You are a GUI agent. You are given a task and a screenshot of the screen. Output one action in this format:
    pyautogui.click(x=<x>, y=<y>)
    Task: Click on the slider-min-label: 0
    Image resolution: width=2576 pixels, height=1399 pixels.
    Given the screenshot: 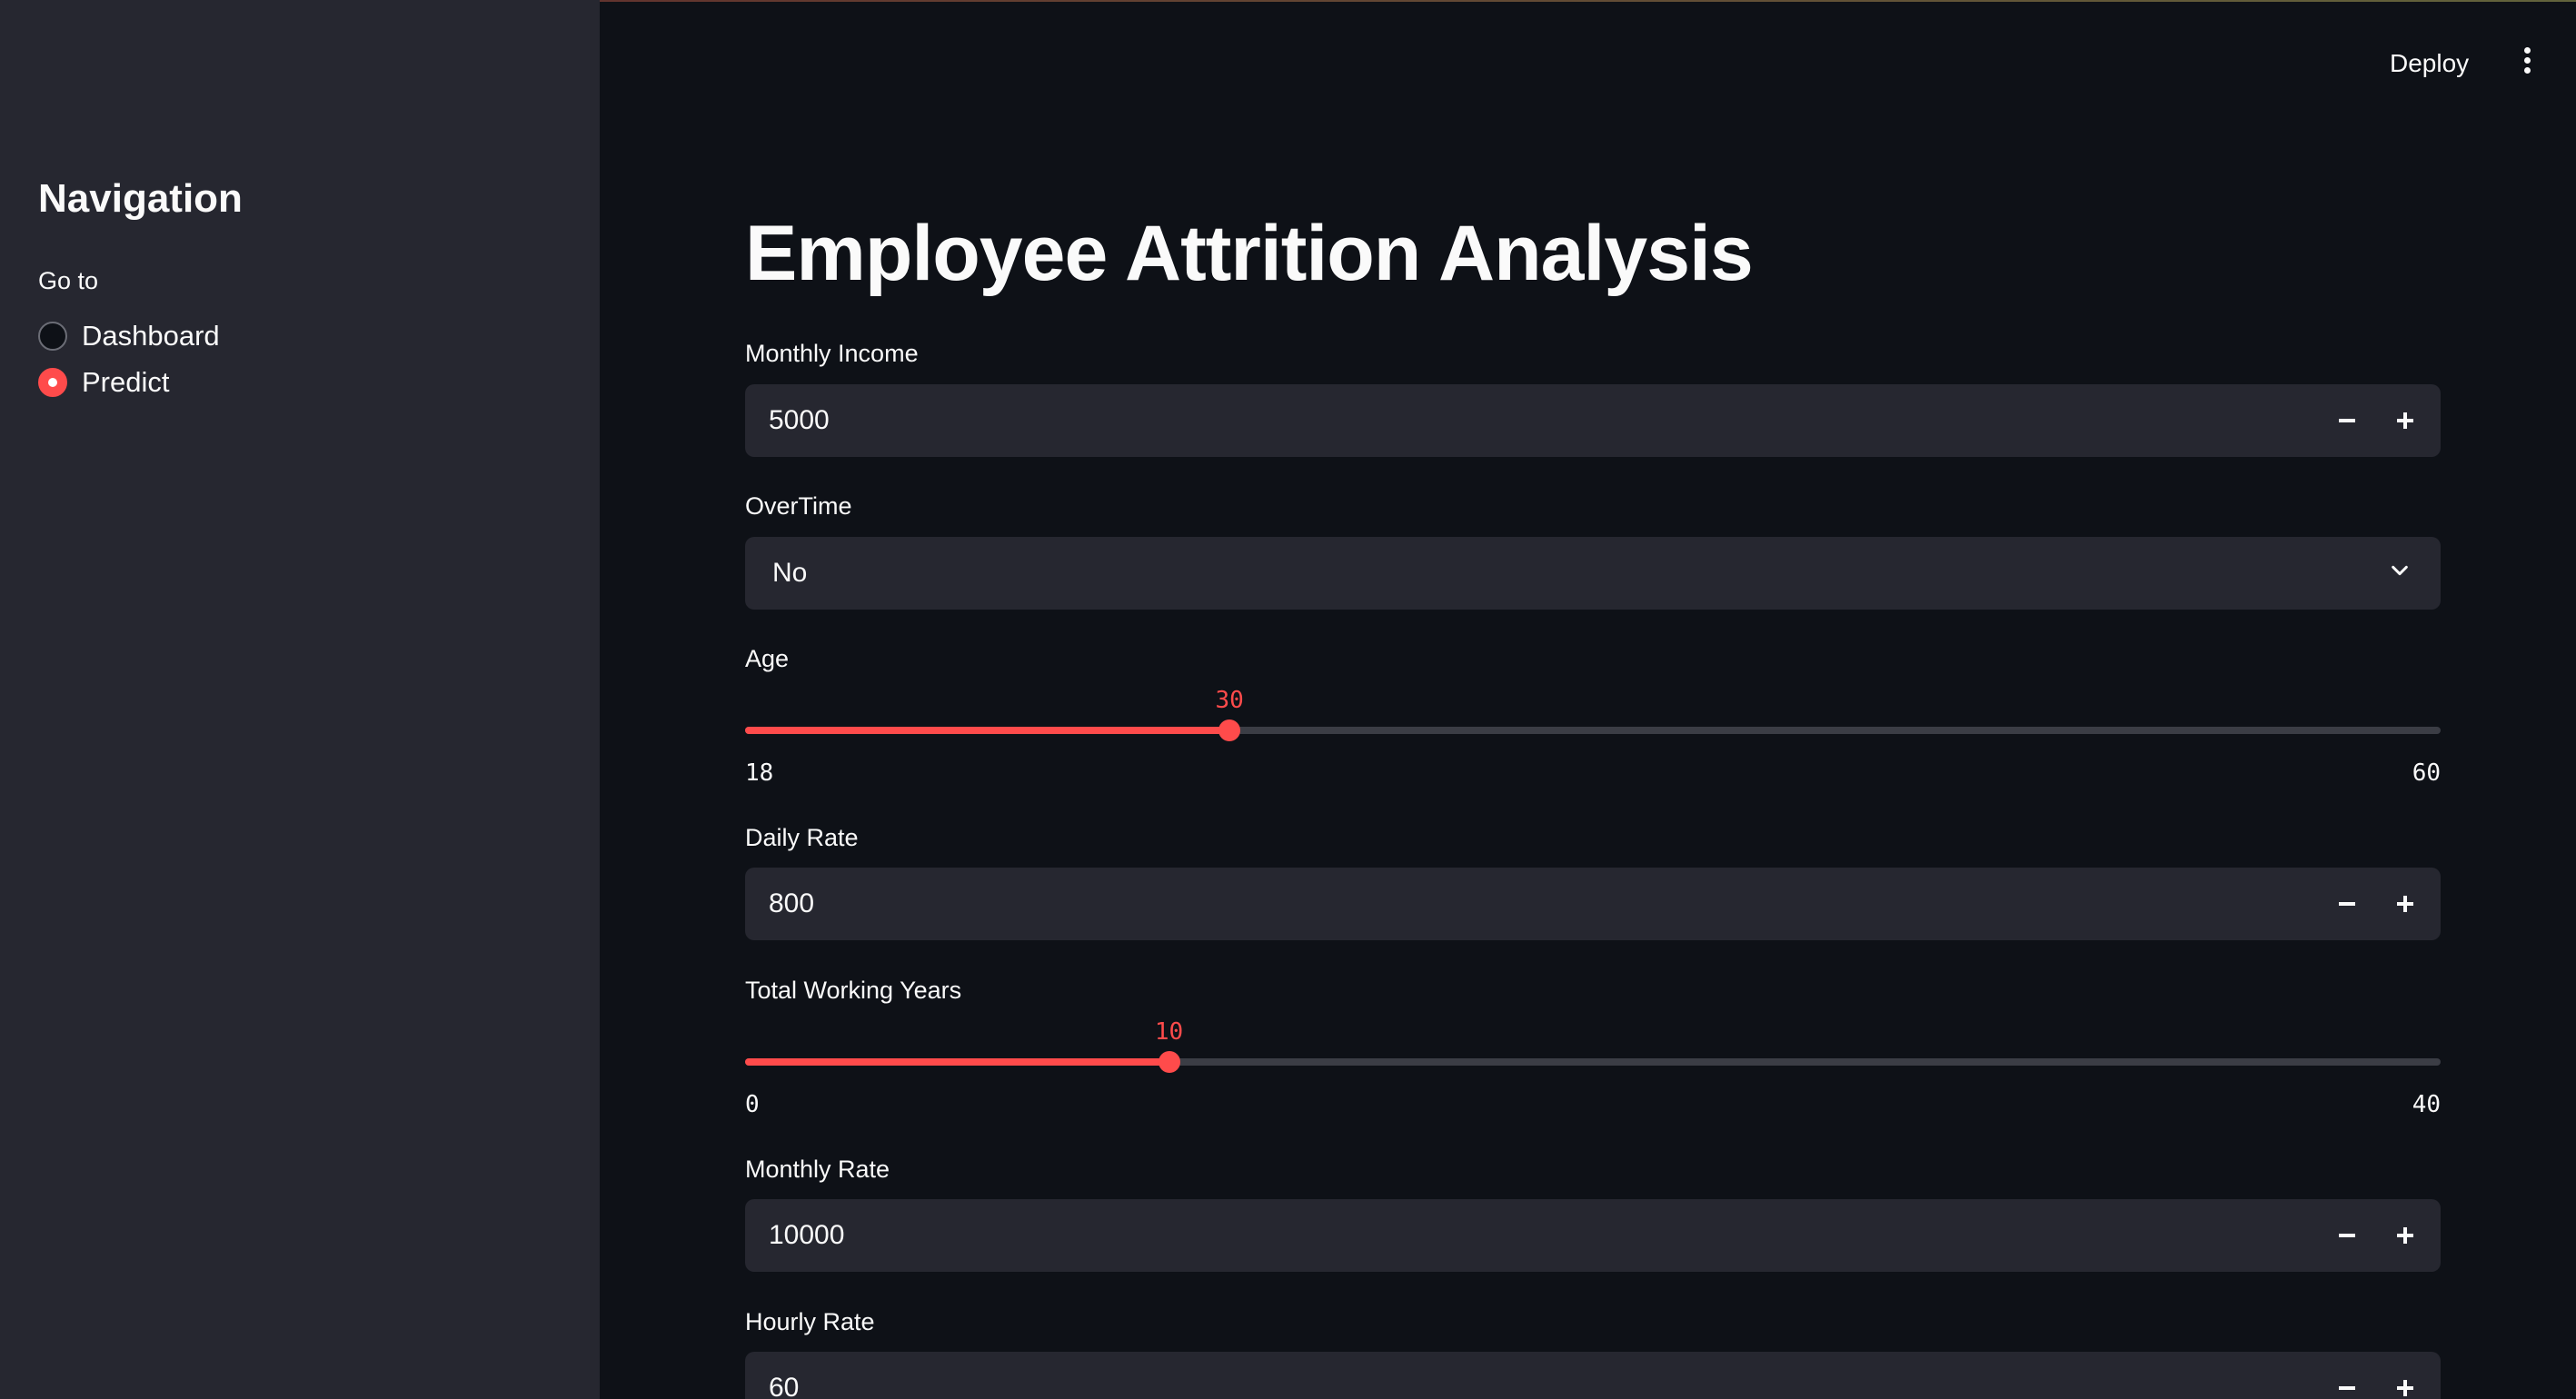 What is the action you would take?
    pyautogui.click(x=752, y=1104)
    